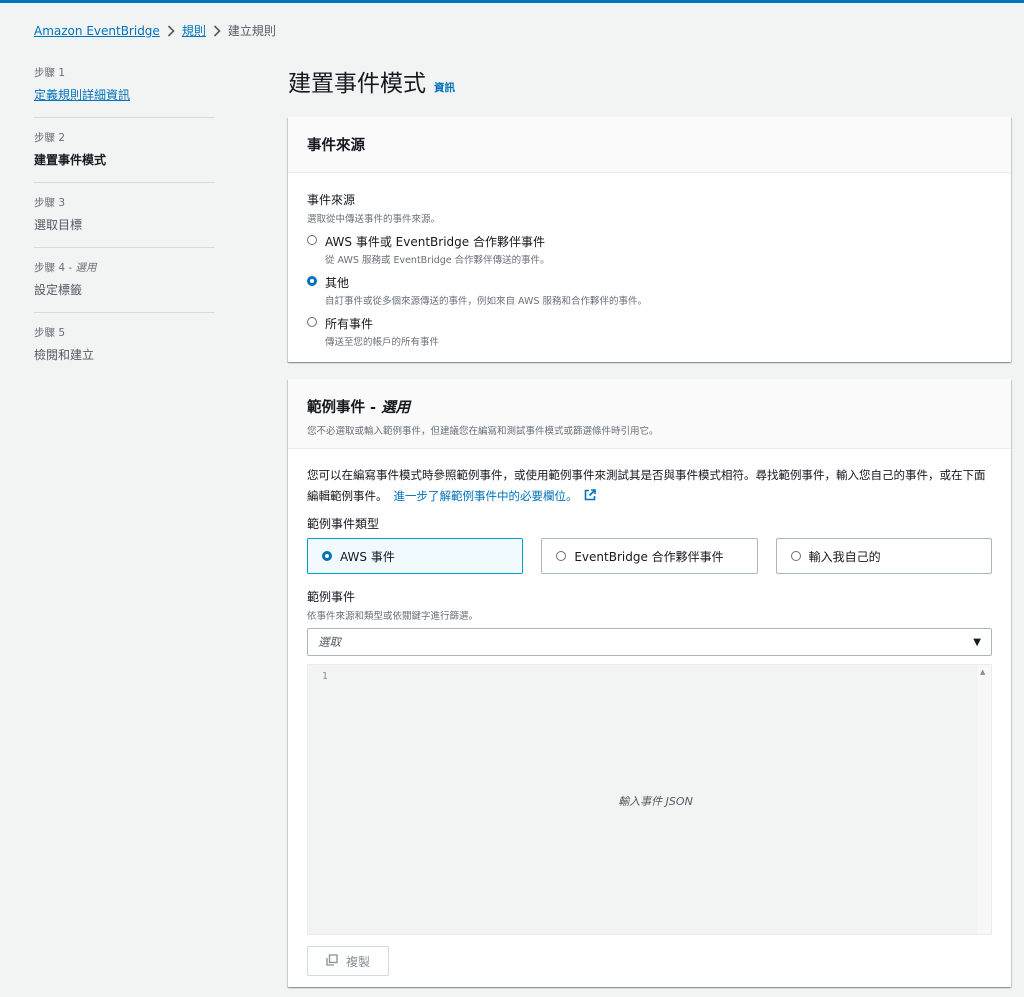 The height and width of the screenshot is (997, 1024). Describe the element at coordinates (415, 556) in the screenshot. I see `tile-aws-events: AWS 事件` at that location.